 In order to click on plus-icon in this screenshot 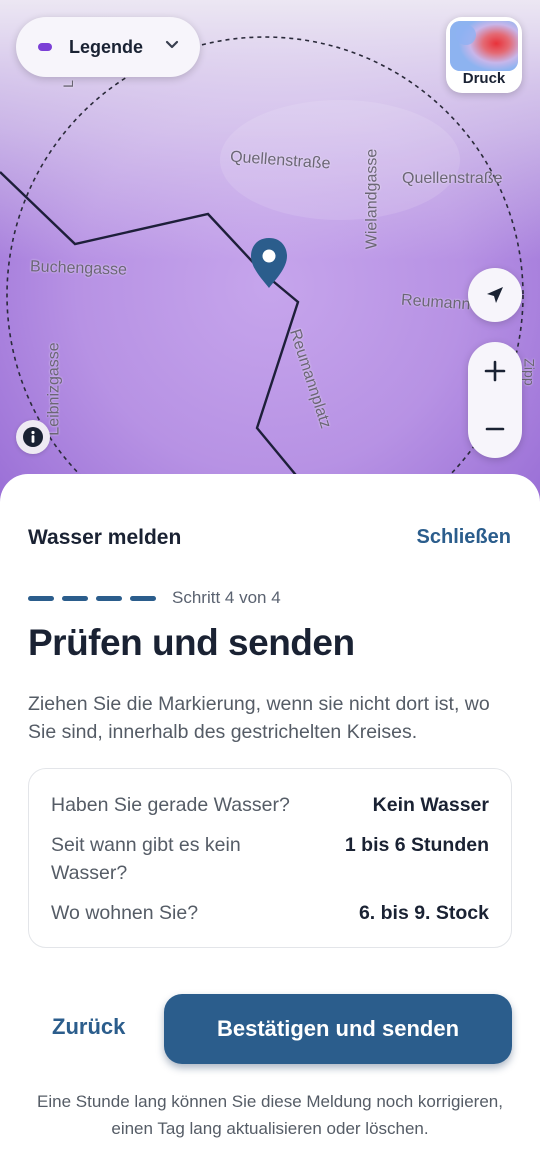, I will do `click(495, 371)`.